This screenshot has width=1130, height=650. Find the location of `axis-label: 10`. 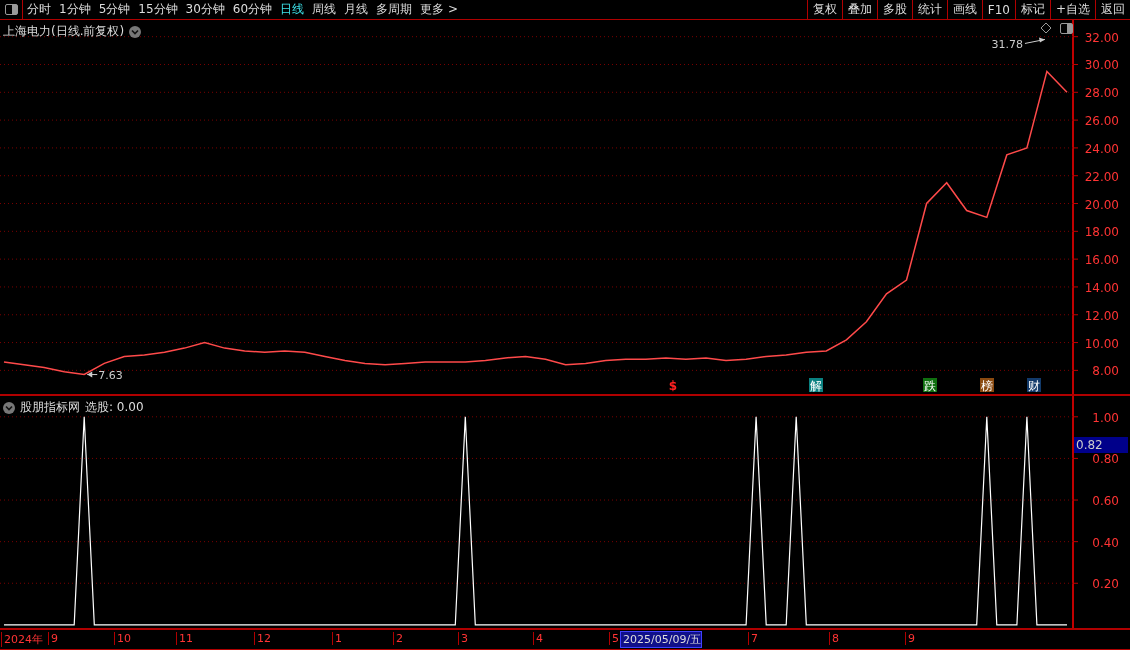

axis-label: 10 is located at coordinates (122, 639).